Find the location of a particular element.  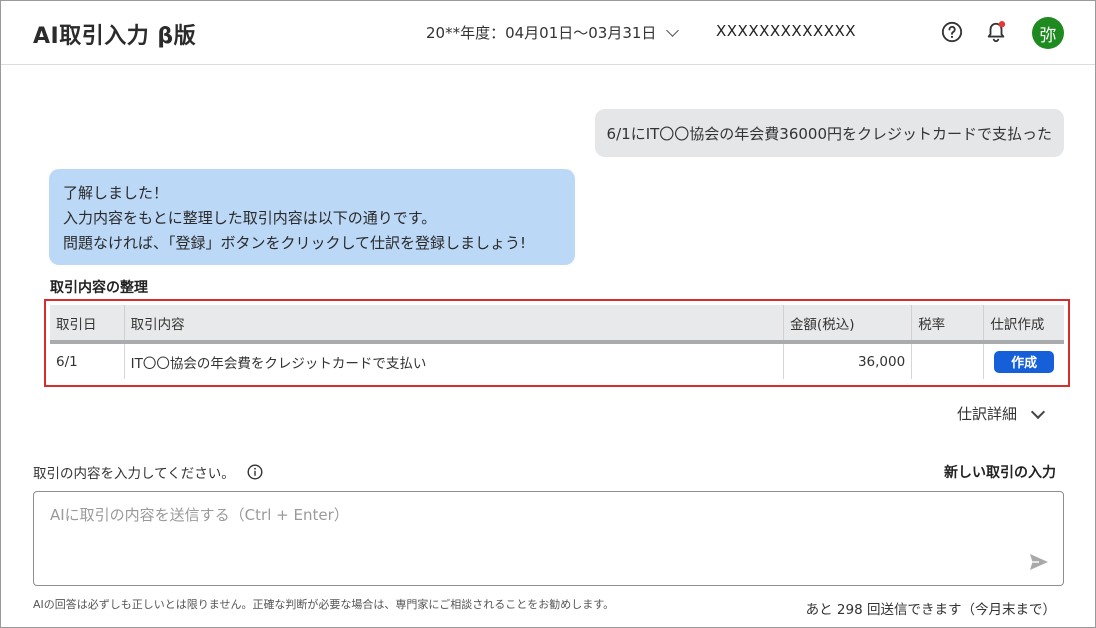

user-message-text: 6/1にIT〇〇協会の年会費36000円をクレジットカードで支払った is located at coordinates (829, 133).